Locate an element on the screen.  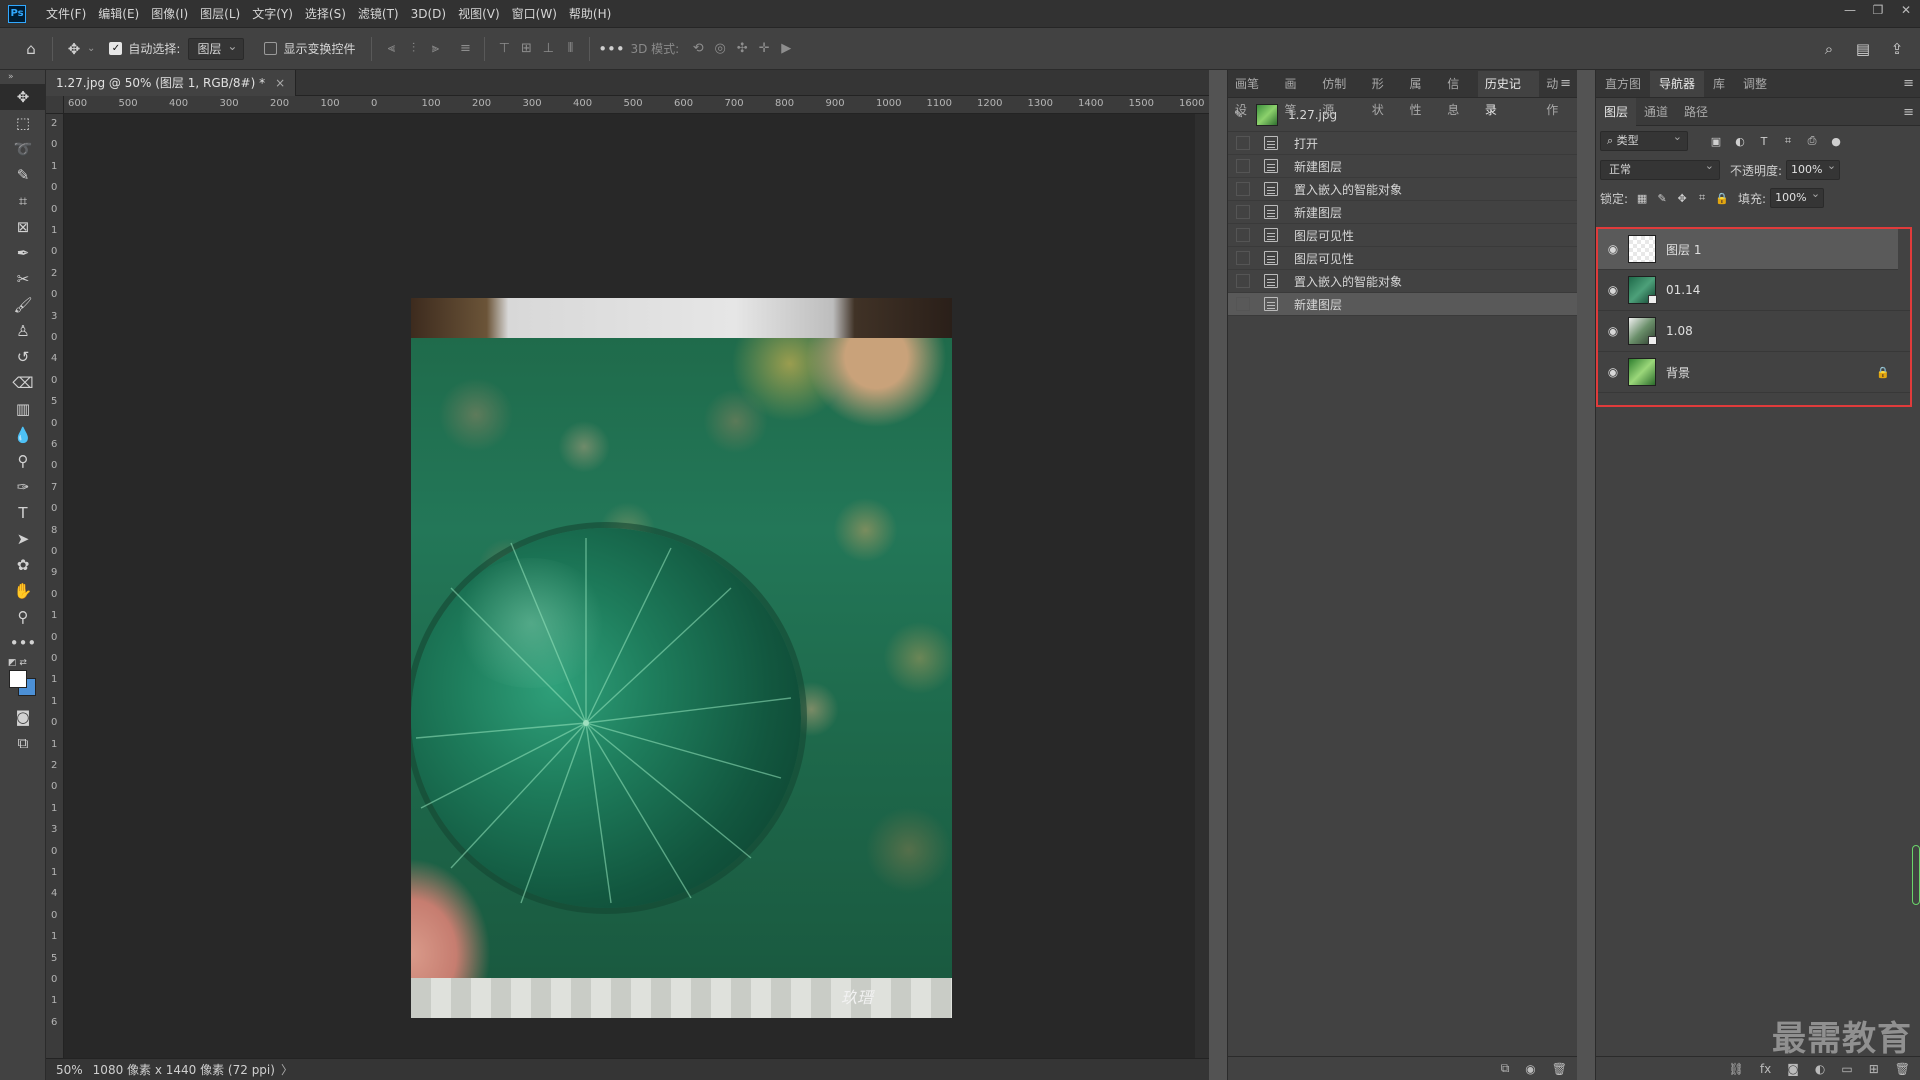
dodge-tool-icon: ⚲ is located at coordinates (23, 461).